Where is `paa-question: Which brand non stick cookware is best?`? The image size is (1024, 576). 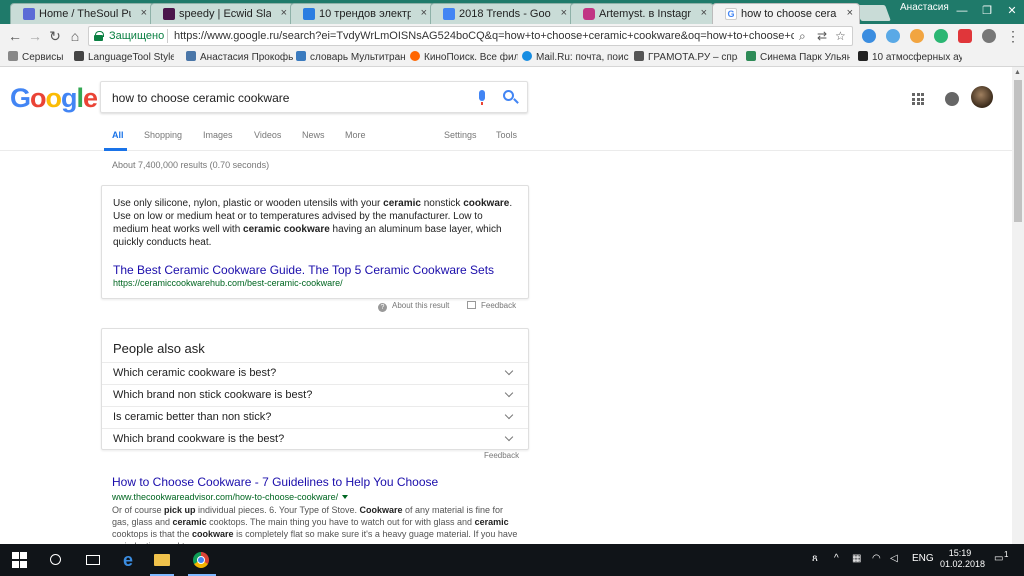
paa-question: Which brand non stick cookware is best? is located at coordinates (315, 395).